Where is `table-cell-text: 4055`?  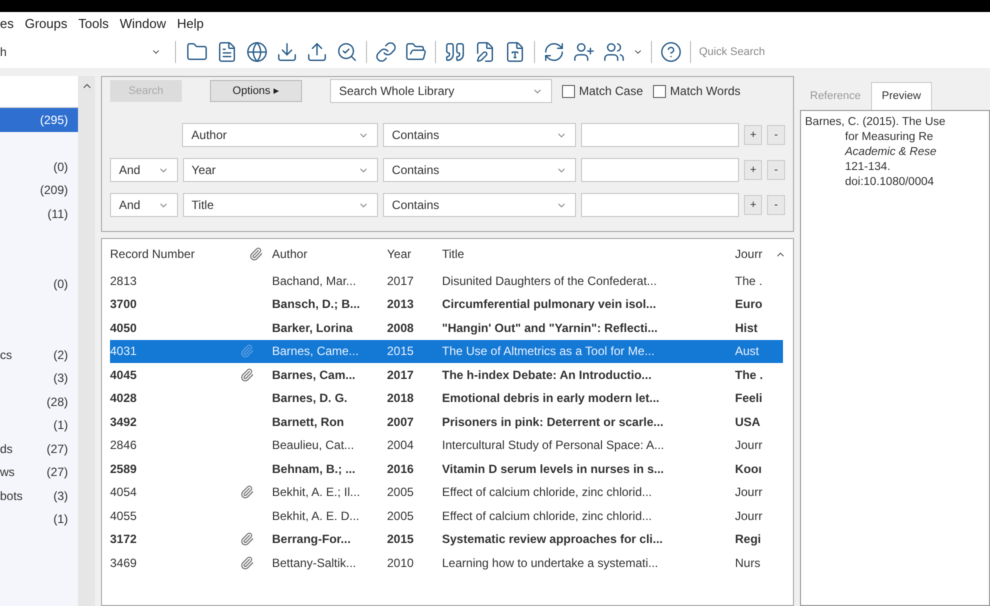 table-cell-text: 4055 is located at coordinates (124, 516).